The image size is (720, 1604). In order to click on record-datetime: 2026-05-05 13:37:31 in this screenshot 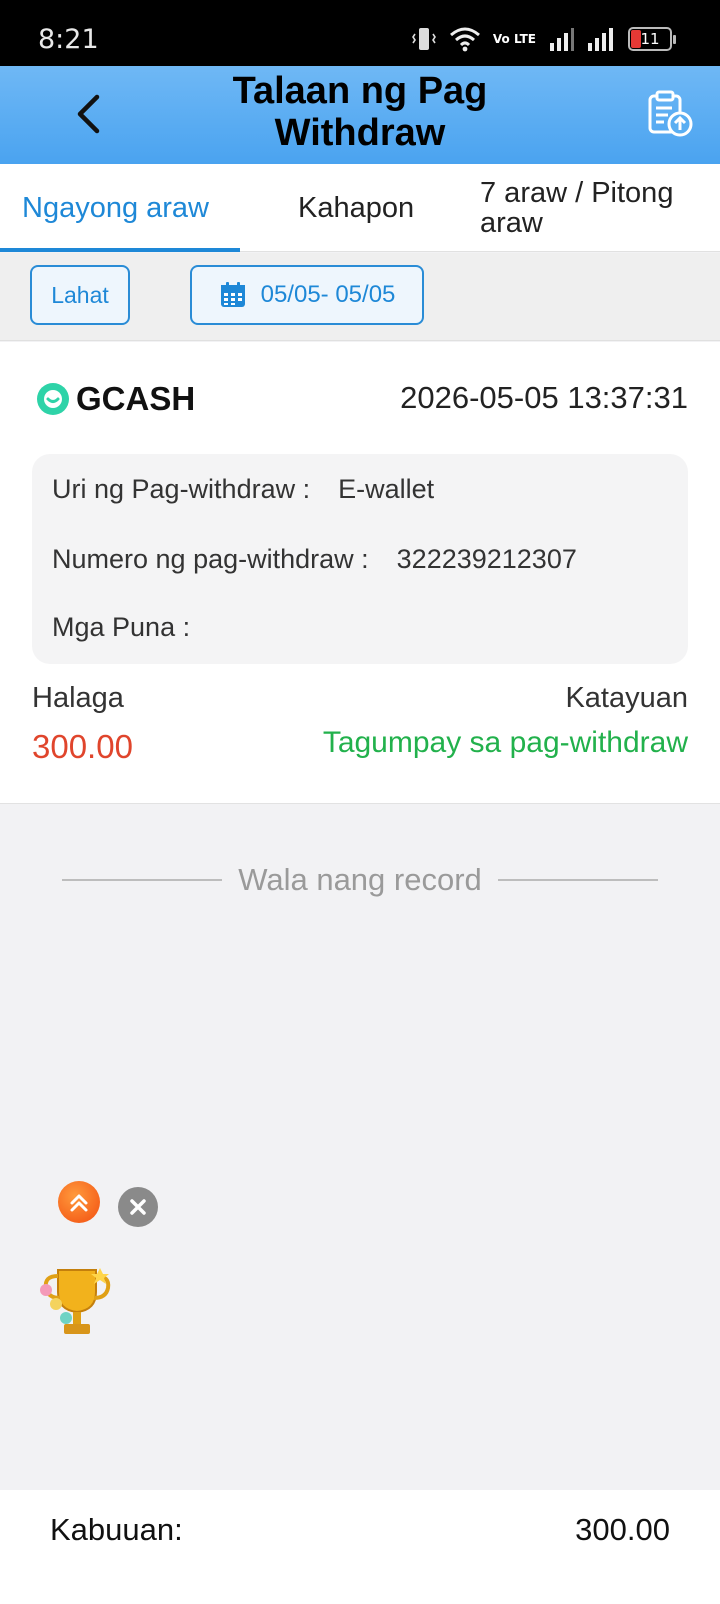, I will do `click(544, 397)`.